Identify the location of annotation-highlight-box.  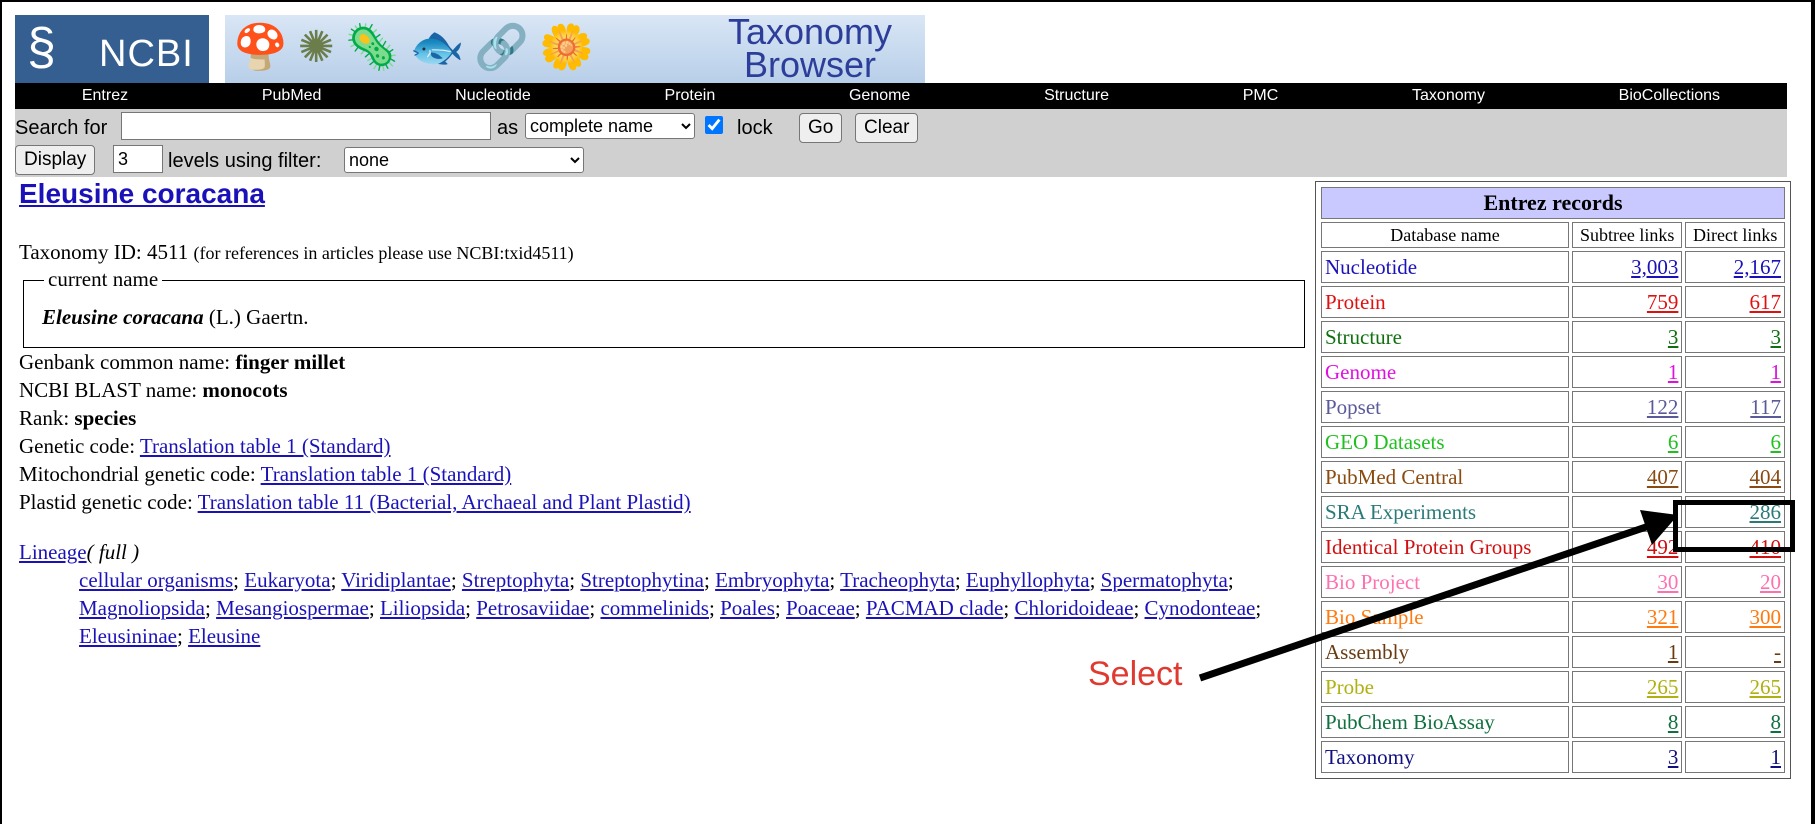
(1734, 526).